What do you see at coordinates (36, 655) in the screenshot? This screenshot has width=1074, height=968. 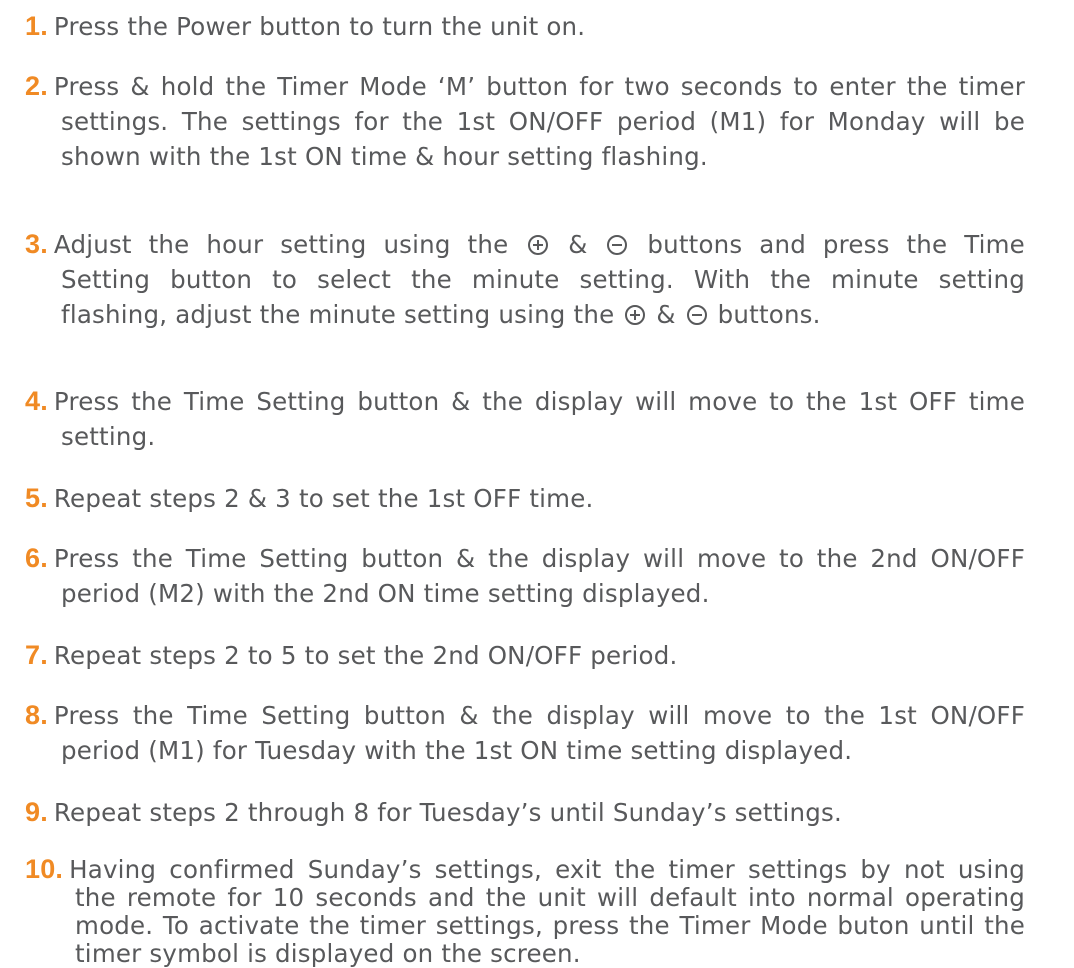 I see `step-number: 7.` at bounding box center [36, 655].